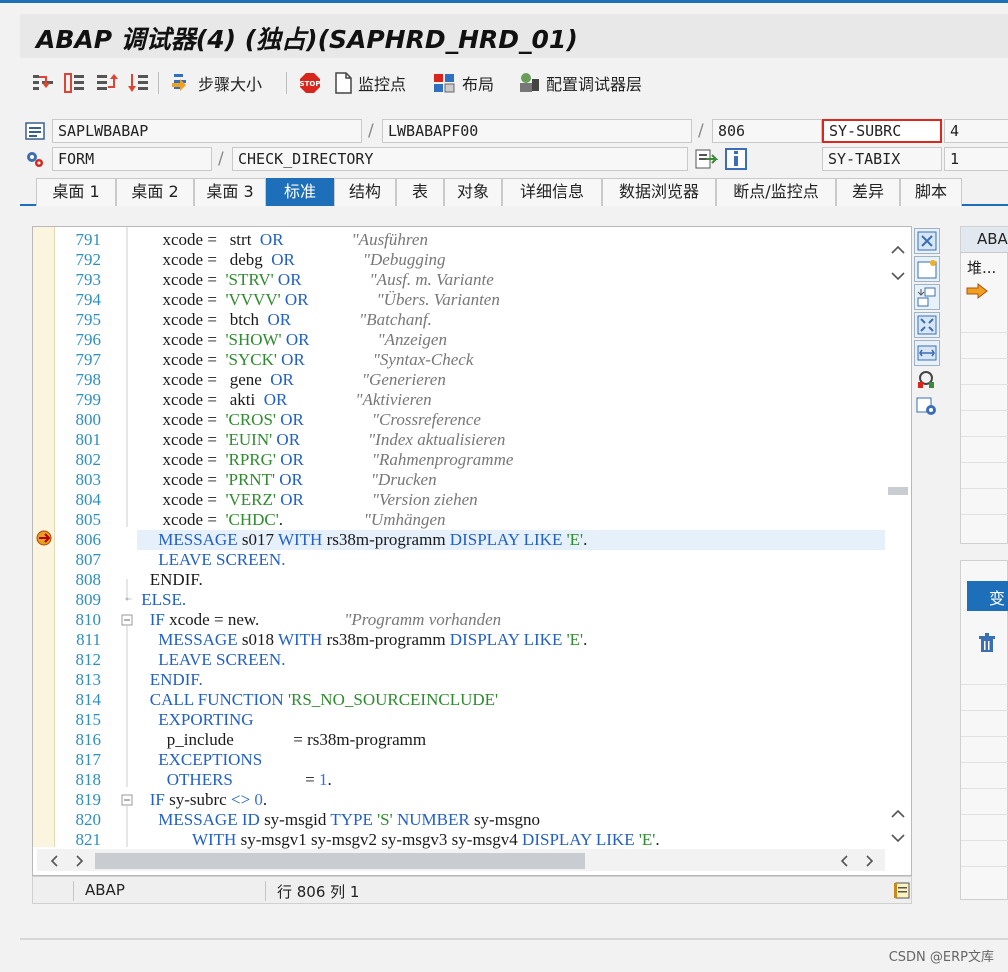 Image resolution: width=1008 pixels, height=972 pixels. I want to click on tab-desktop-3: 桌面 3, so click(230, 192).